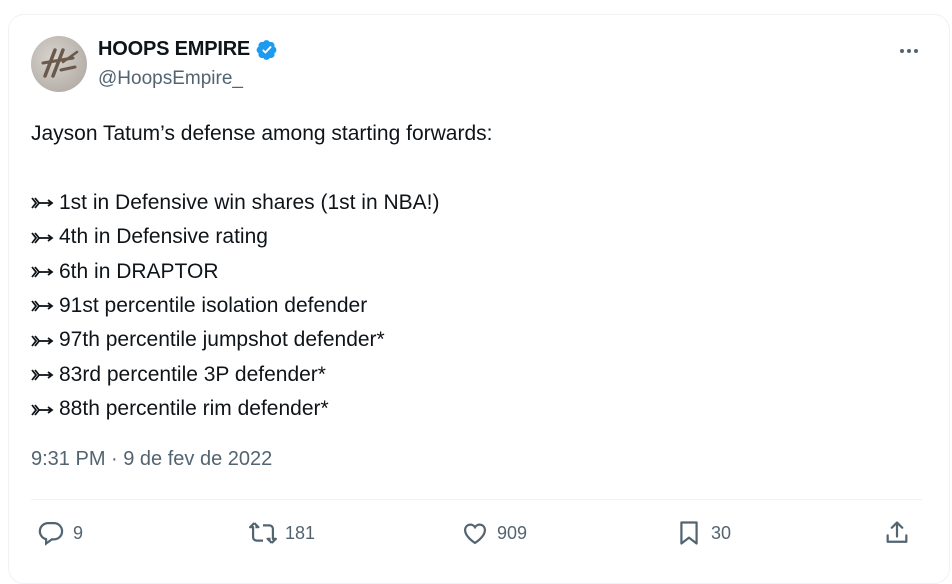 The width and height of the screenshot is (952, 584). Describe the element at coordinates (78, 532) in the screenshot. I see `reply-count: 9` at that location.